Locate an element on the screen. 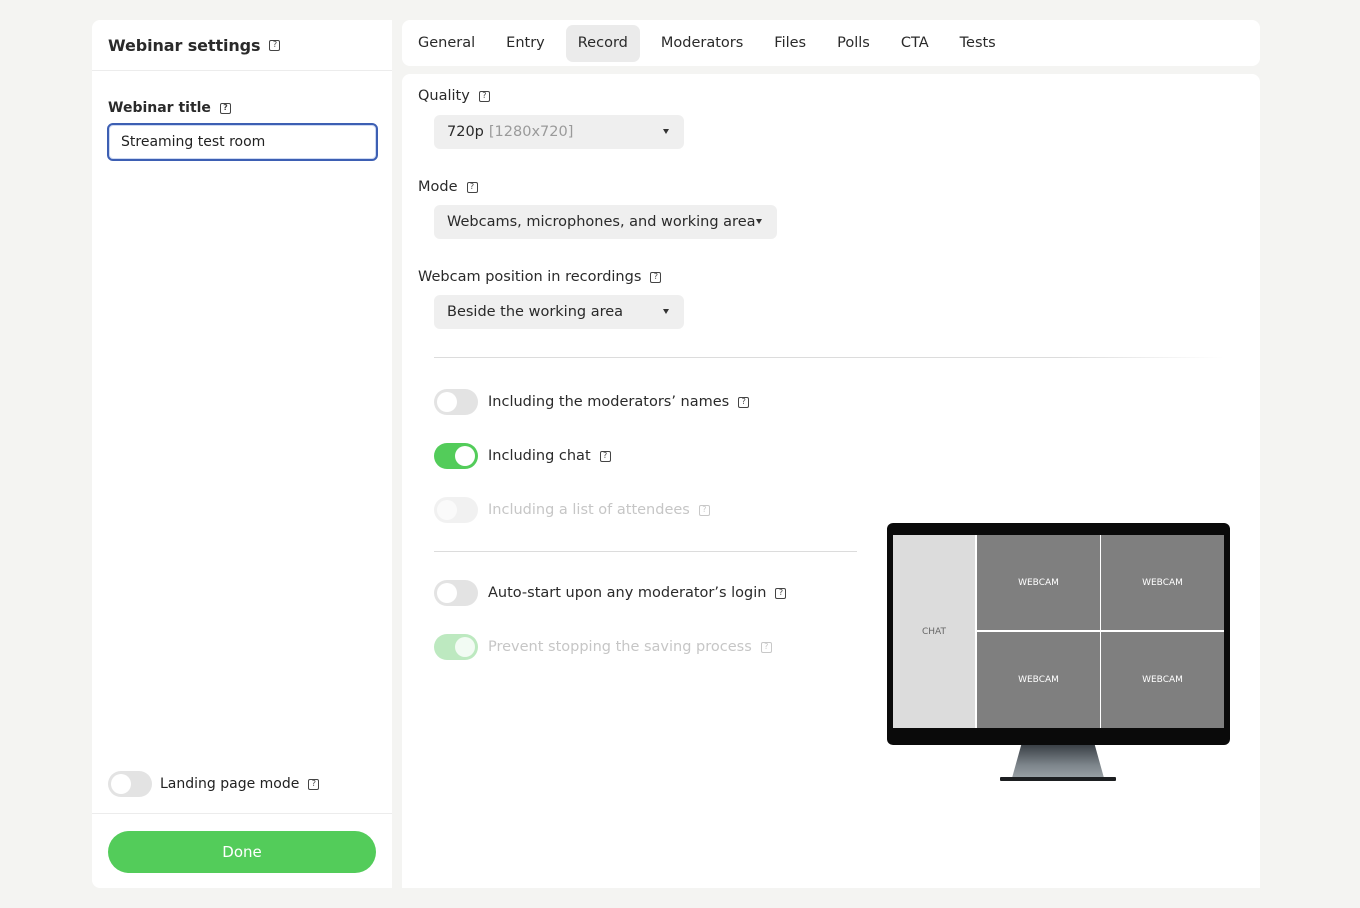 The width and height of the screenshot is (1360, 908). mode-value: Webcams, microphones, and working area is located at coordinates (601, 222).